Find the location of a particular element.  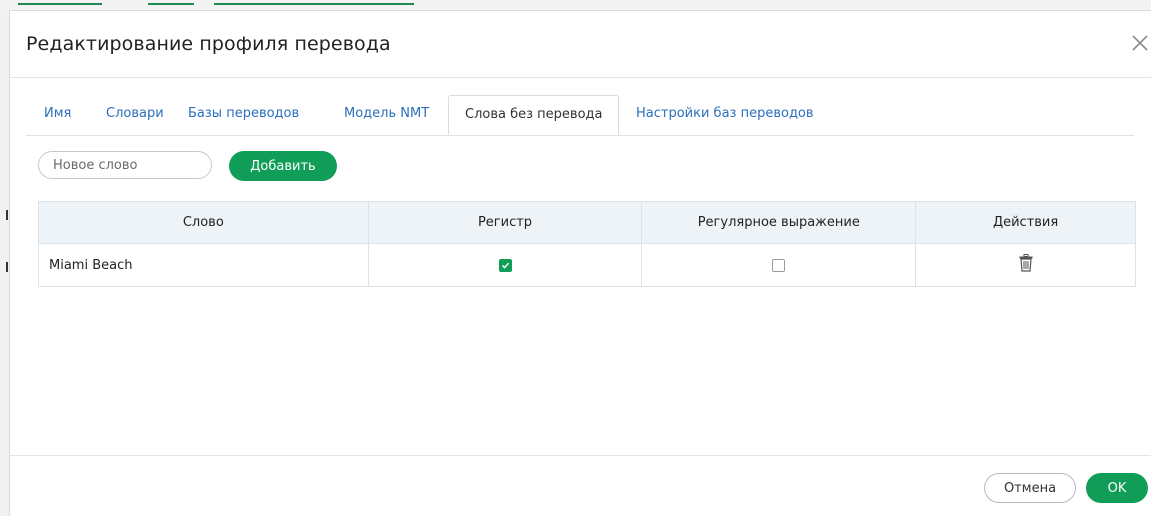

regex-checkbox is located at coordinates (779, 265).